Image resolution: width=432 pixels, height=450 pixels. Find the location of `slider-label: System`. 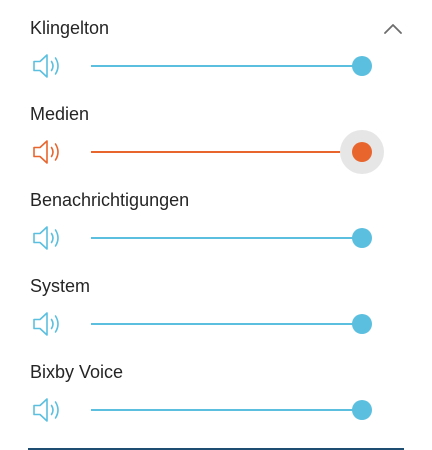

slider-label: System is located at coordinates (60, 286).